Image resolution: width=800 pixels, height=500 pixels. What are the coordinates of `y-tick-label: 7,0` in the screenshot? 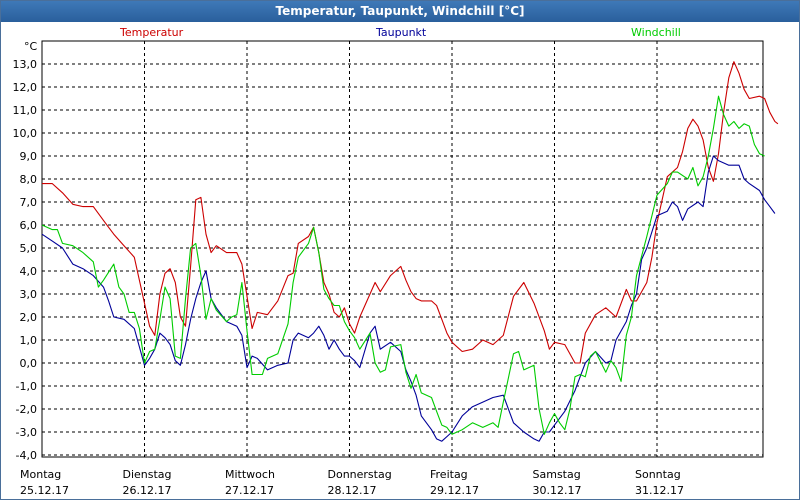 It's located at (29, 202).